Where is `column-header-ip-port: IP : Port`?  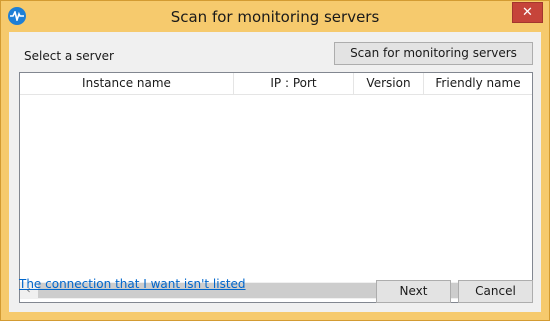
column-header-ip-port: IP : Port is located at coordinates (294, 83).